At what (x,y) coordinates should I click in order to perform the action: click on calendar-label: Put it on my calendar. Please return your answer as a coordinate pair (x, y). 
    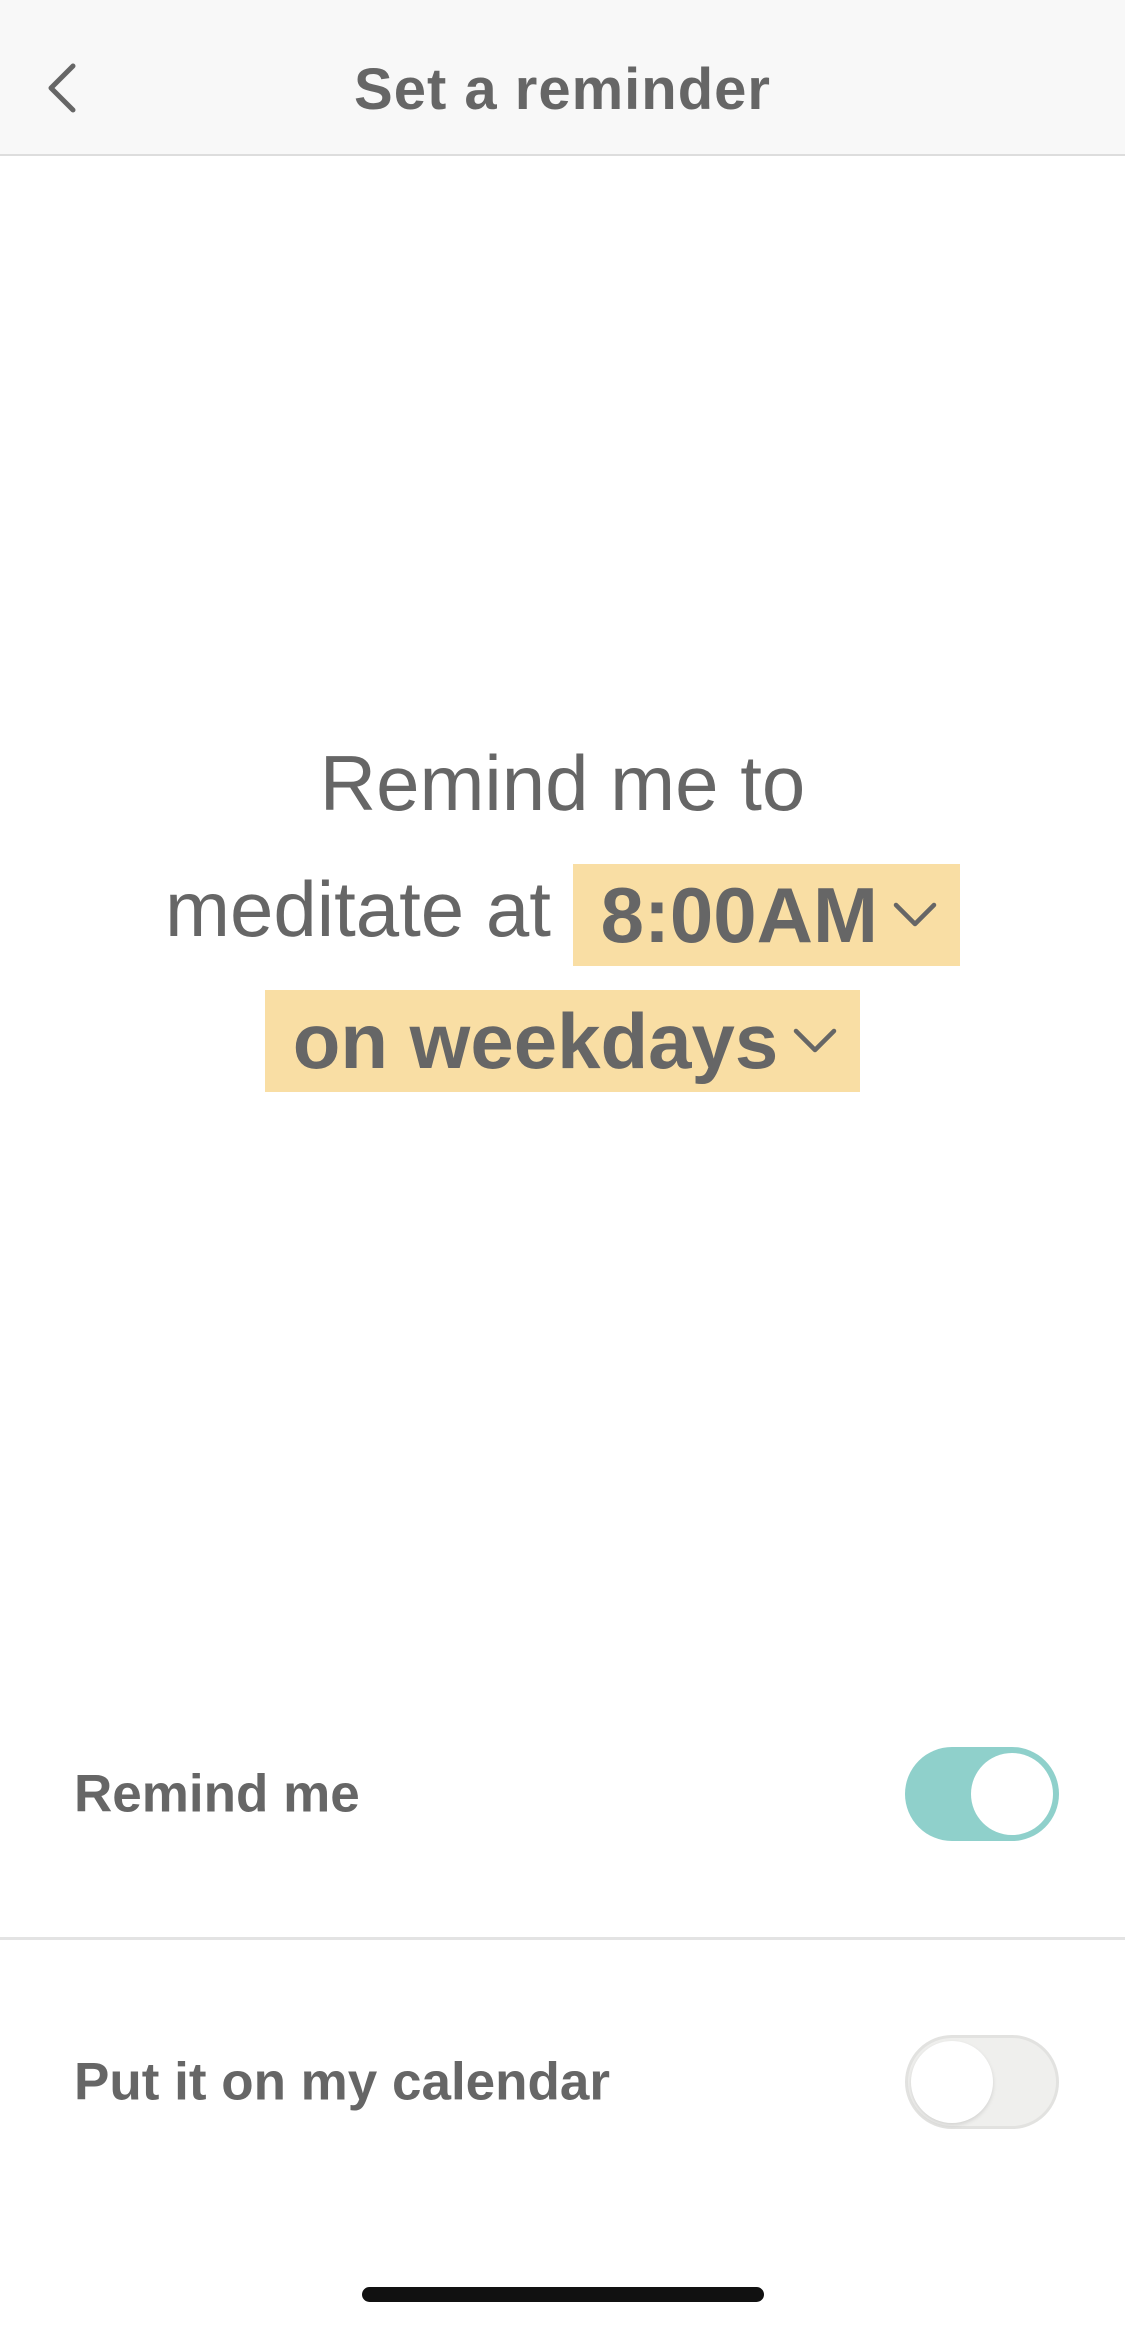
    Looking at the image, I should click on (342, 2082).